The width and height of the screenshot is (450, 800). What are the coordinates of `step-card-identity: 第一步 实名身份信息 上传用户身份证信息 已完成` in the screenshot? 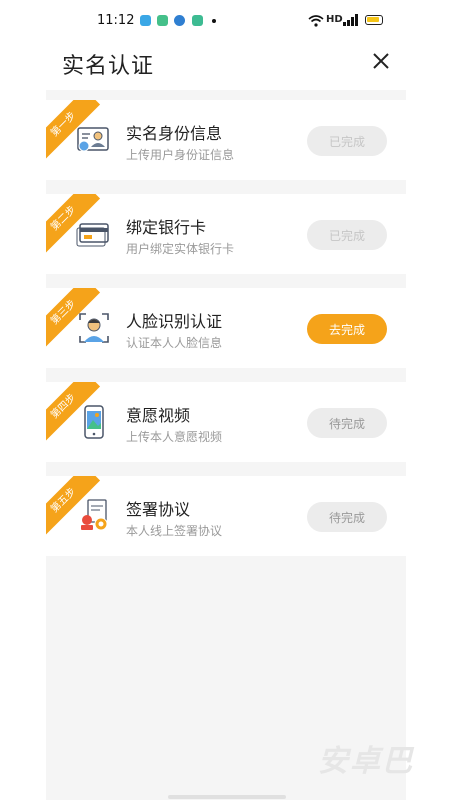 It's located at (226, 140).